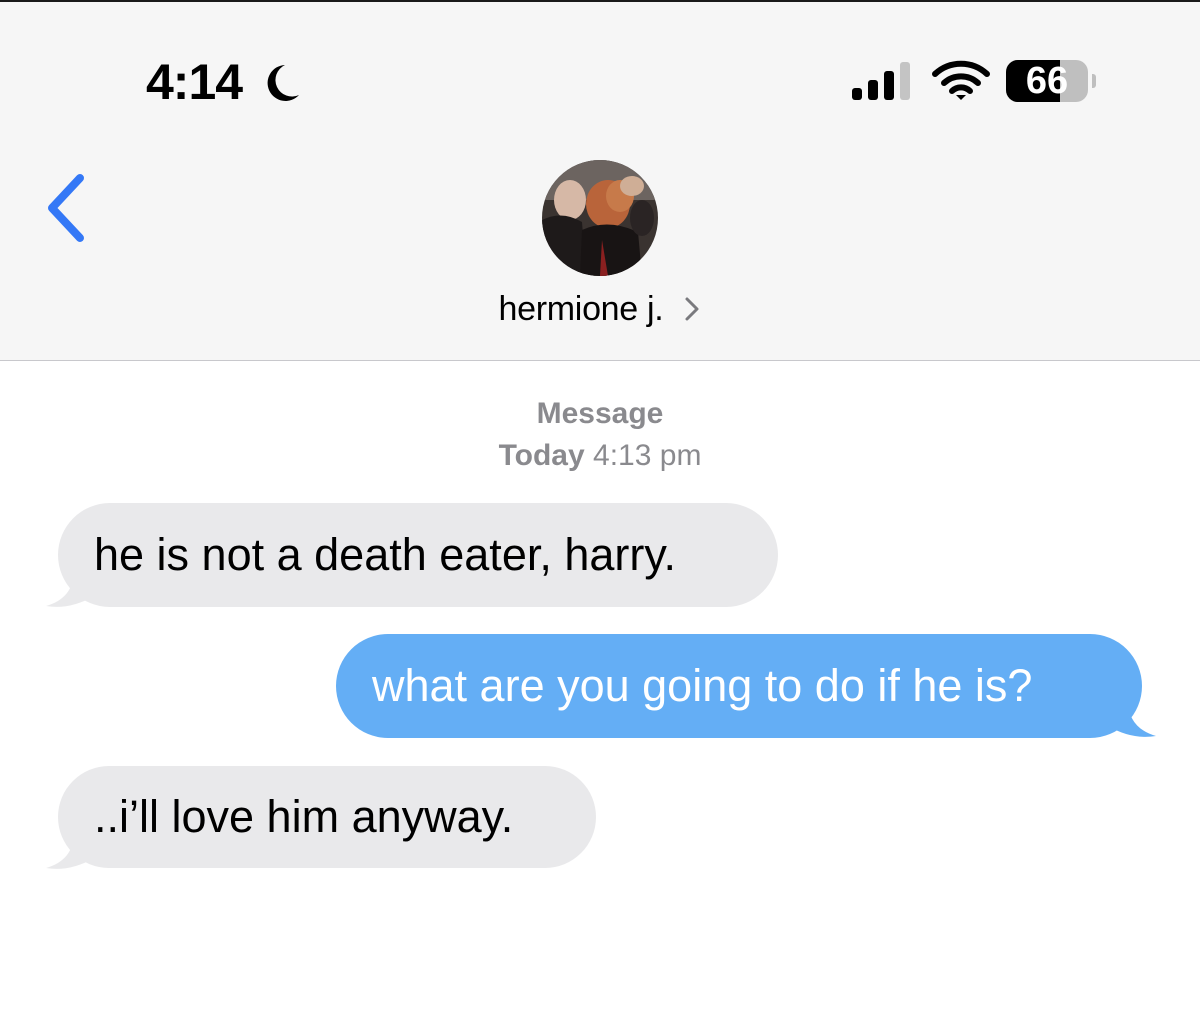 This screenshot has height=1013, width=1200. I want to click on service-label: Message, so click(600, 413).